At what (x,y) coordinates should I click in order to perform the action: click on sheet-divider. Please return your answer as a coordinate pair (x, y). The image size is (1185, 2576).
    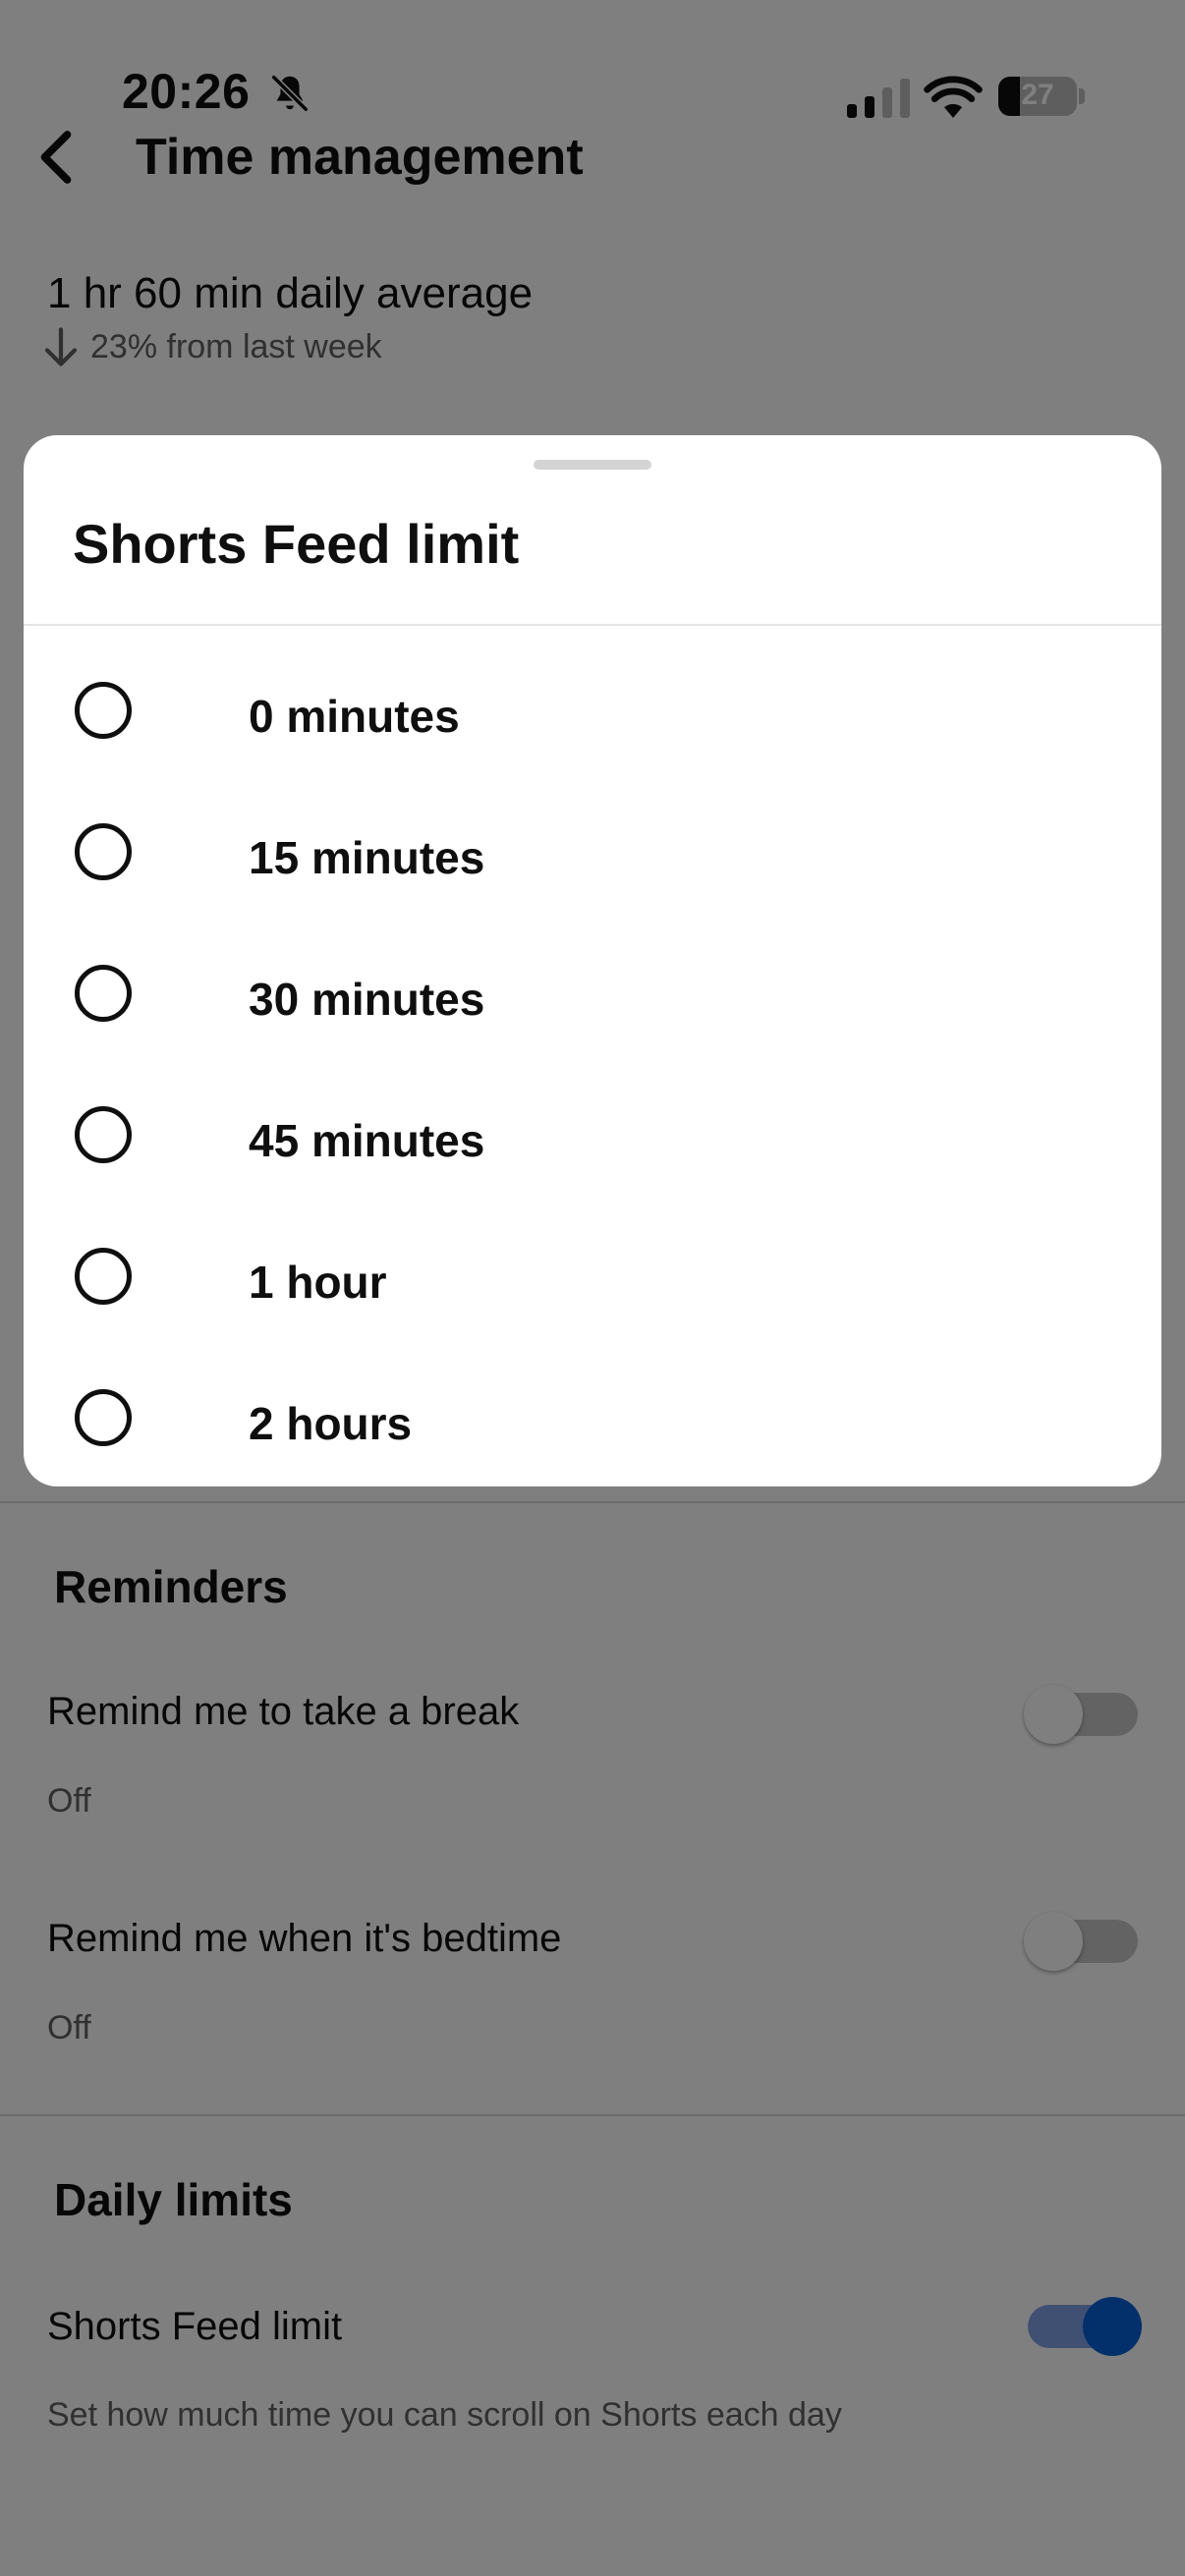
    Looking at the image, I should click on (592, 625).